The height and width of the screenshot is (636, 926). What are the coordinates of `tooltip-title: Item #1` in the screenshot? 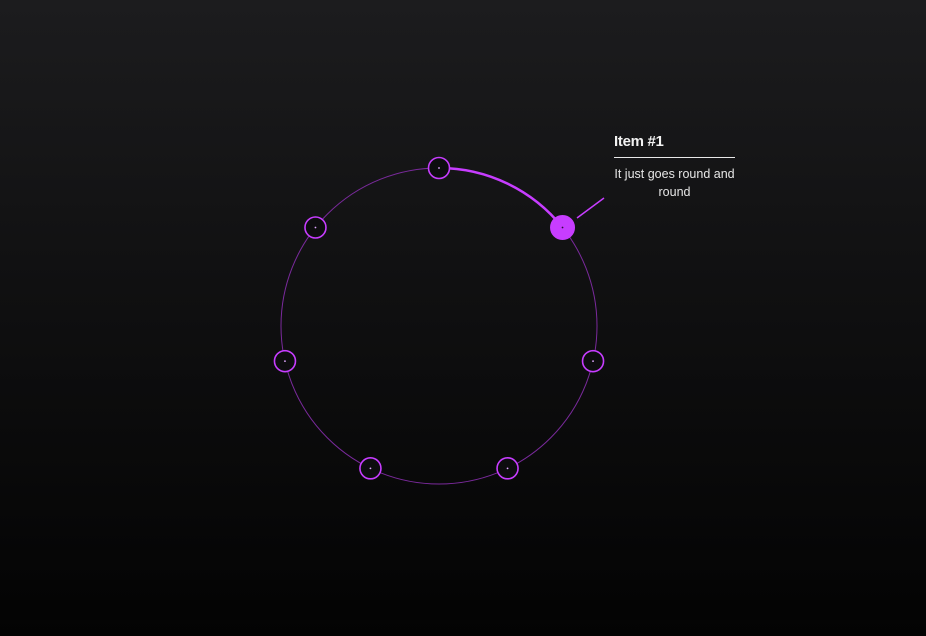 It's located at (674, 144).